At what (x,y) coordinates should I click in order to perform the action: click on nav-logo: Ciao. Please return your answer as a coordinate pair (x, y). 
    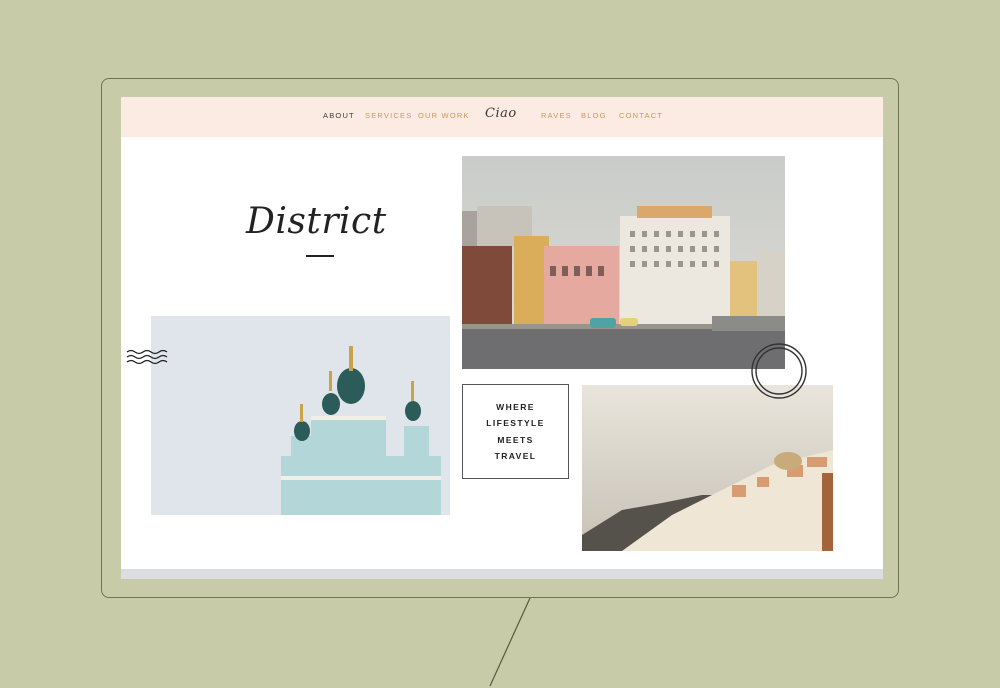
    Looking at the image, I should click on (501, 113).